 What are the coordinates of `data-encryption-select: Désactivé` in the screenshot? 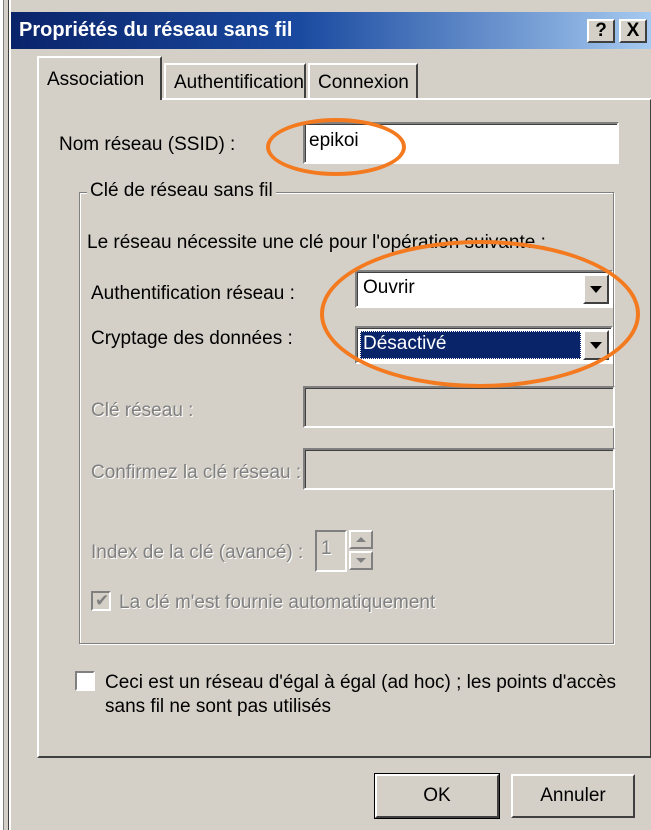 It's located at (484, 345).